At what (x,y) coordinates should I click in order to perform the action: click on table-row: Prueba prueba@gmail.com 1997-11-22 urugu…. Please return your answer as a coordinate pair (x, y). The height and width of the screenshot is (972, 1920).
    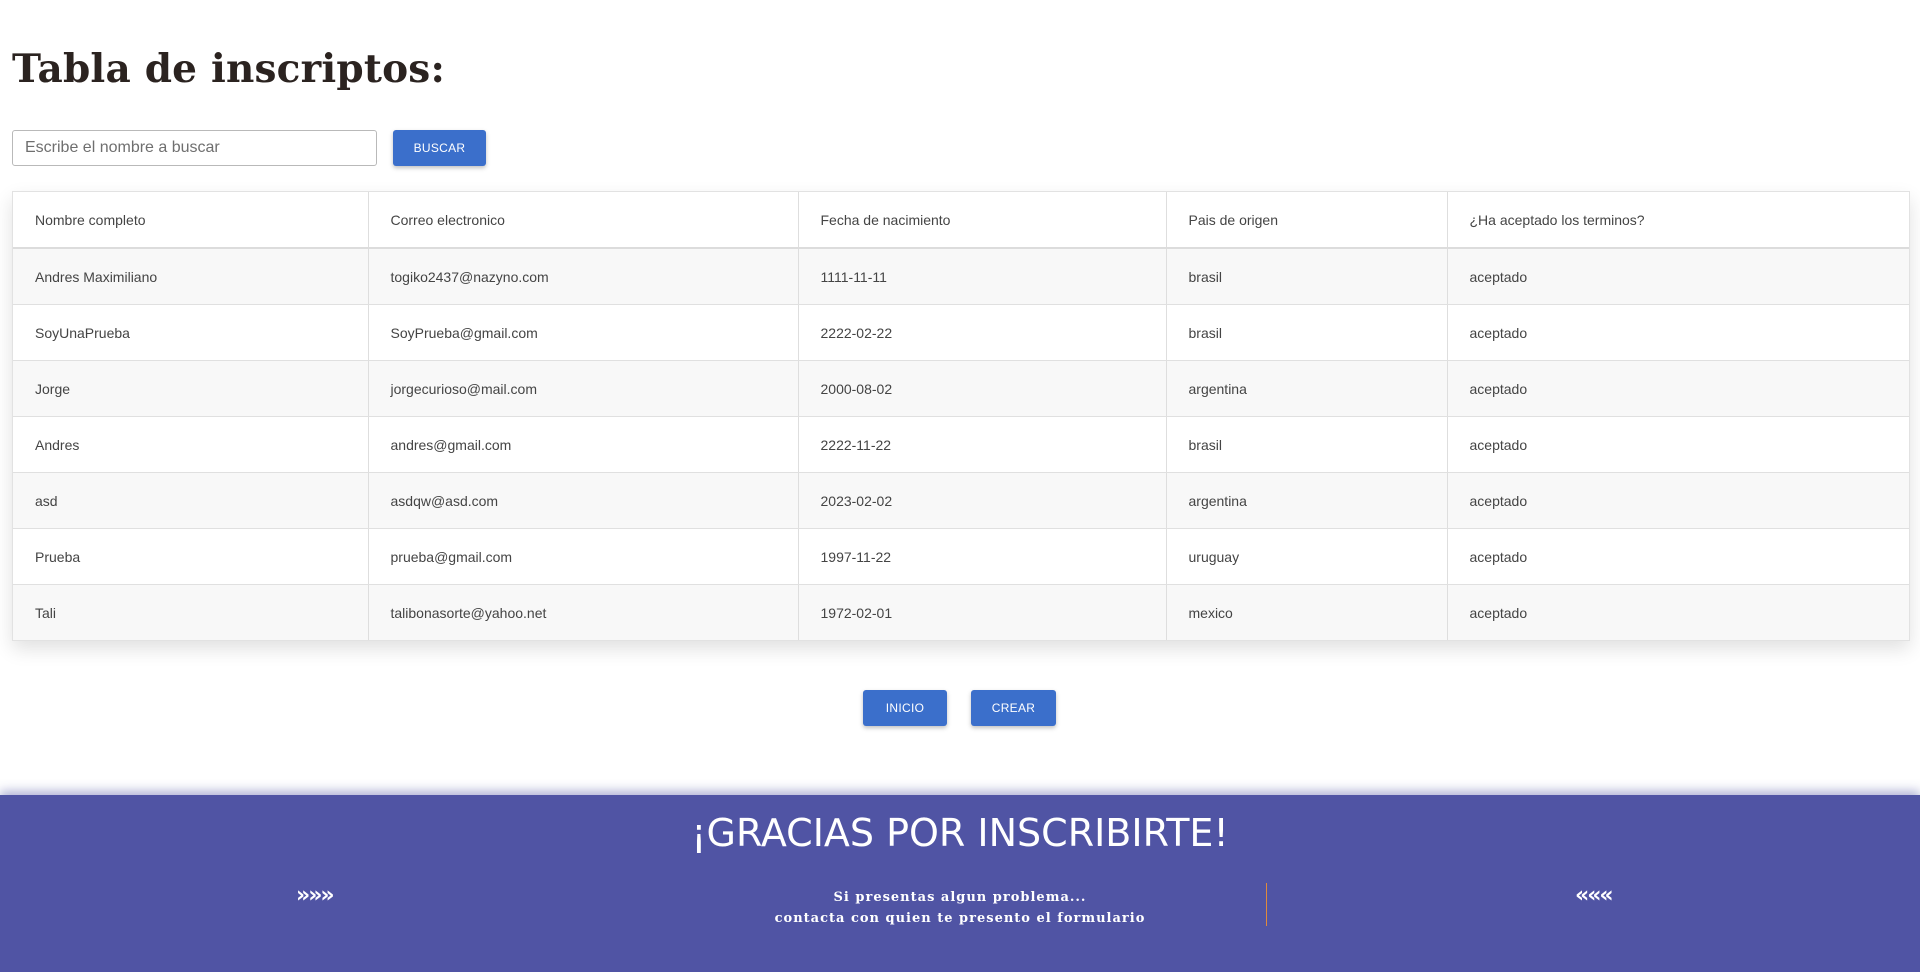
    Looking at the image, I should click on (961, 556).